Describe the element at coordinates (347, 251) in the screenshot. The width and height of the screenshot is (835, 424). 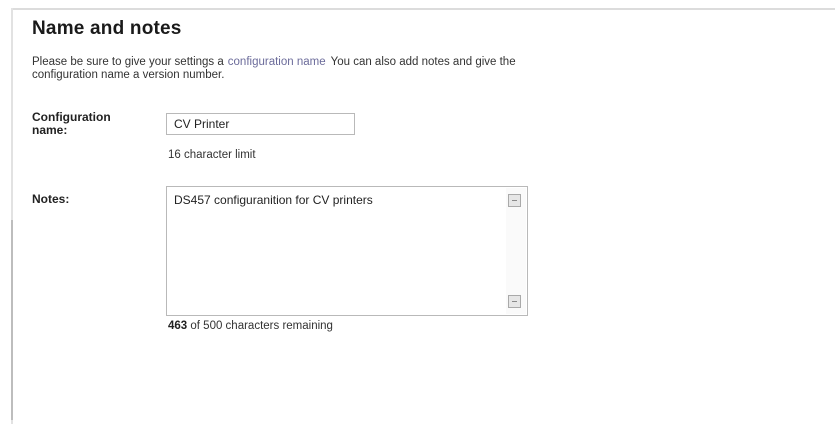
I see `notes-textarea: DS457 configuranition for CV printers` at that location.